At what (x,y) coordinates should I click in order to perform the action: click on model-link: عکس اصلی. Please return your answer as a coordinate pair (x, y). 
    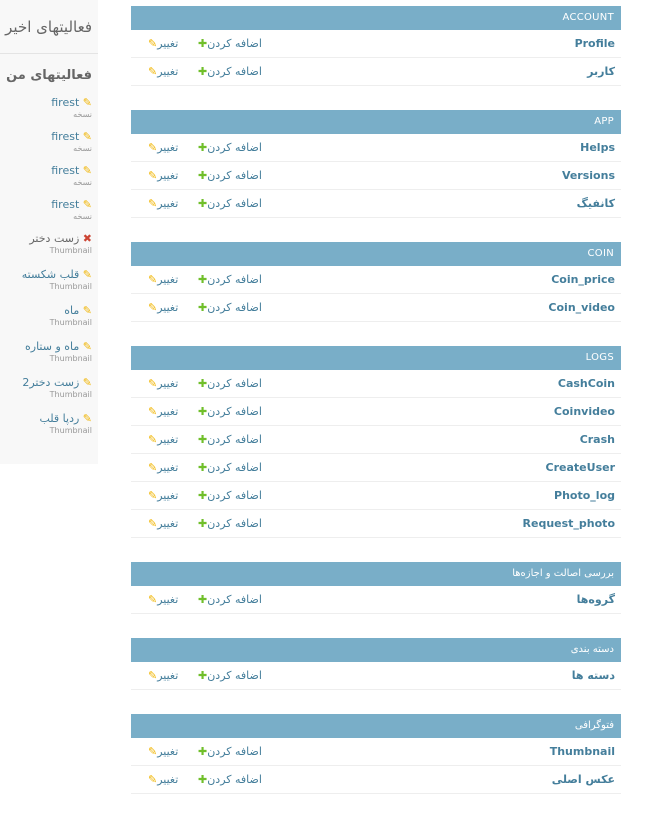
    Looking at the image, I should click on (583, 779).